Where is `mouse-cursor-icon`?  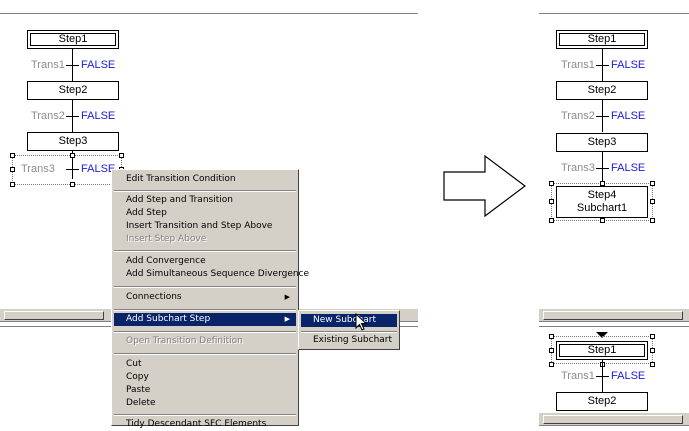 mouse-cursor-icon is located at coordinates (361, 322).